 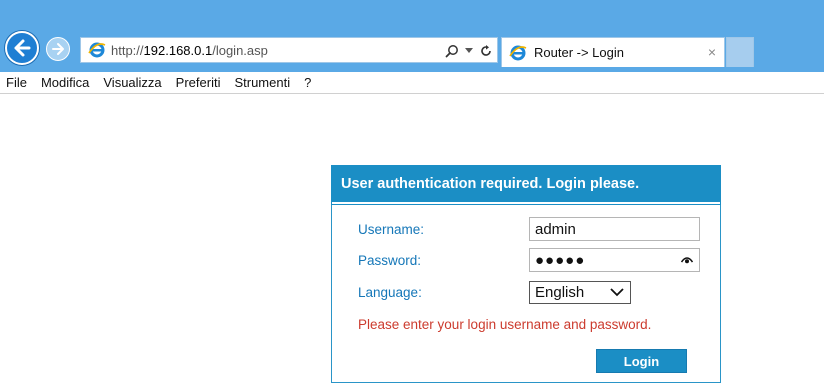 I want to click on menu-help: ?, so click(x=307, y=82).